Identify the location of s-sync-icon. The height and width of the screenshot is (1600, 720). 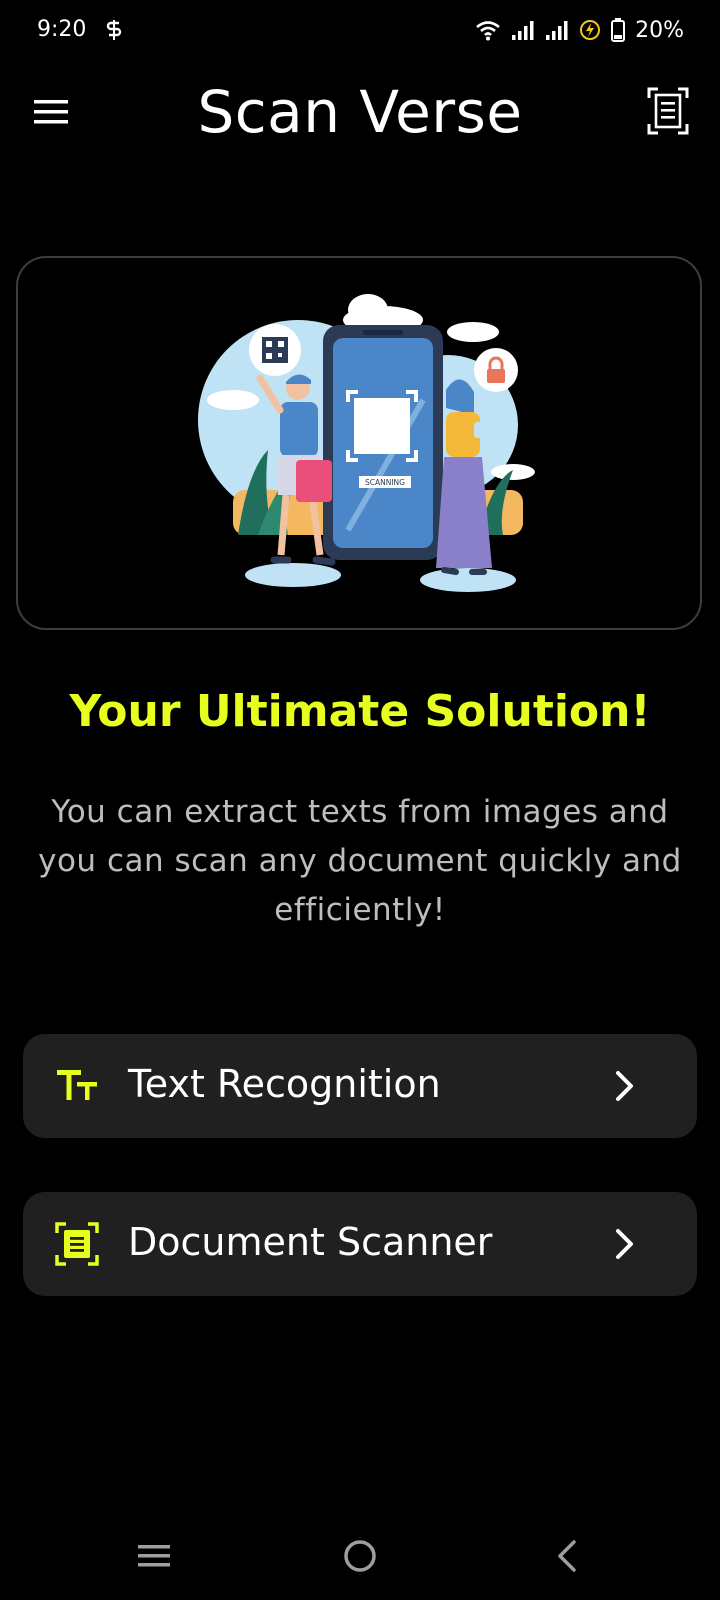
(114, 30).